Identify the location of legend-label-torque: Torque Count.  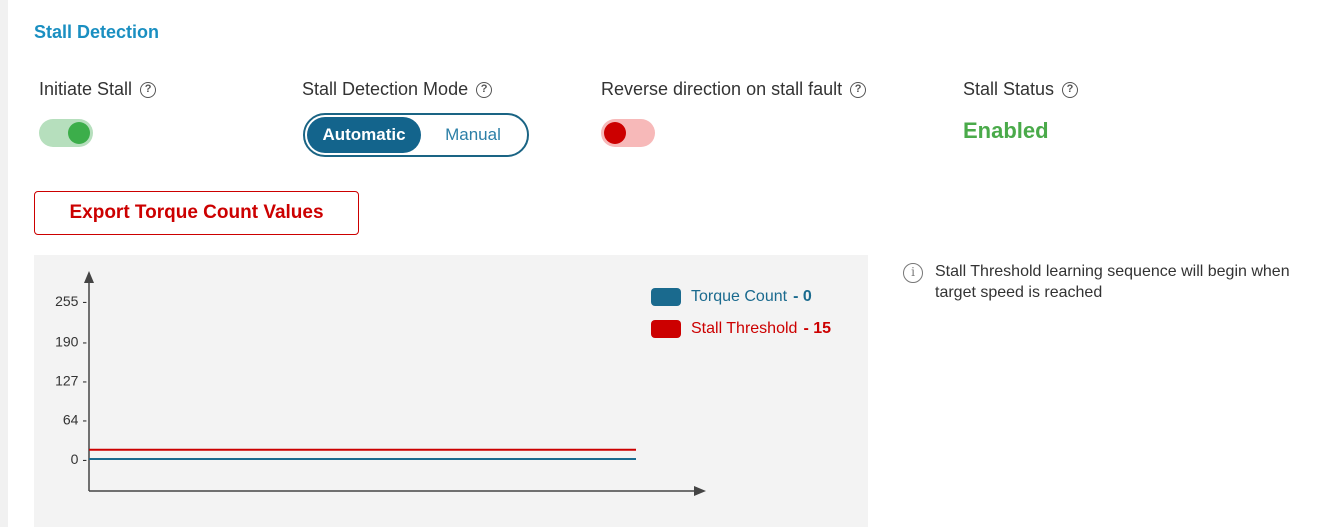
(739, 296).